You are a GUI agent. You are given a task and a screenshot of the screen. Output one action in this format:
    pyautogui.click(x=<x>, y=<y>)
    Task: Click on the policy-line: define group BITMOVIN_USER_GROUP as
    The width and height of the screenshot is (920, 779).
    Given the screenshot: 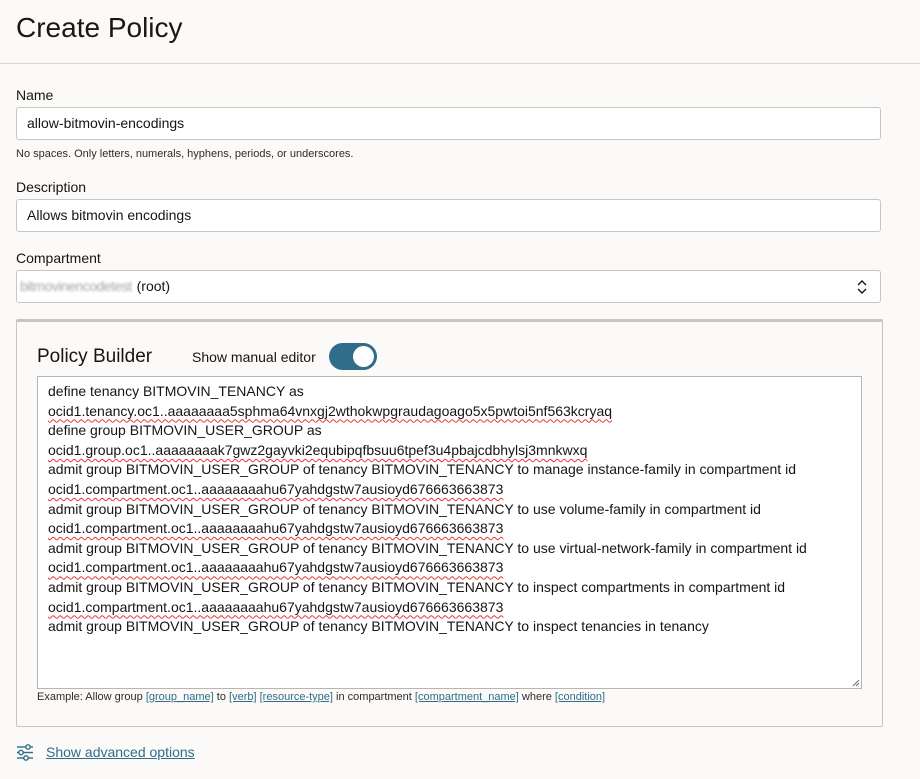 What is the action you would take?
    pyautogui.click(x=185, y=430)
    